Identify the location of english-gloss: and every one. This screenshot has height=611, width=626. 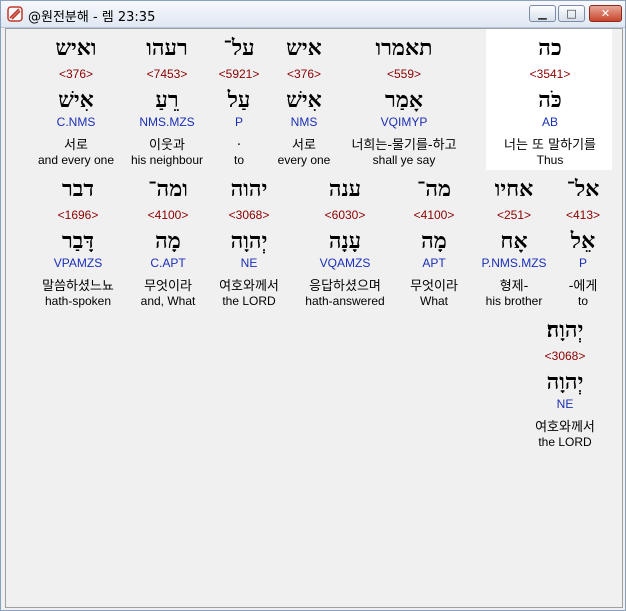
(76, 160).